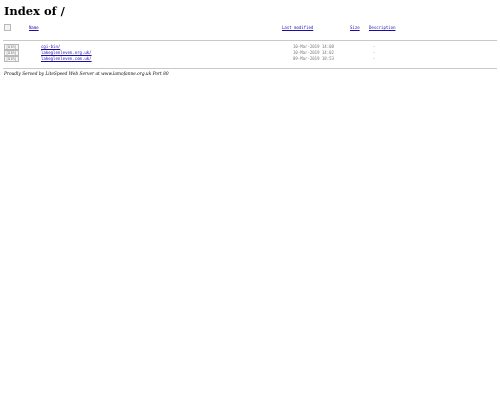 The image size is (500, 417). I want to click on sort-by-last-modified-link: Last modified, so click(297, 28).